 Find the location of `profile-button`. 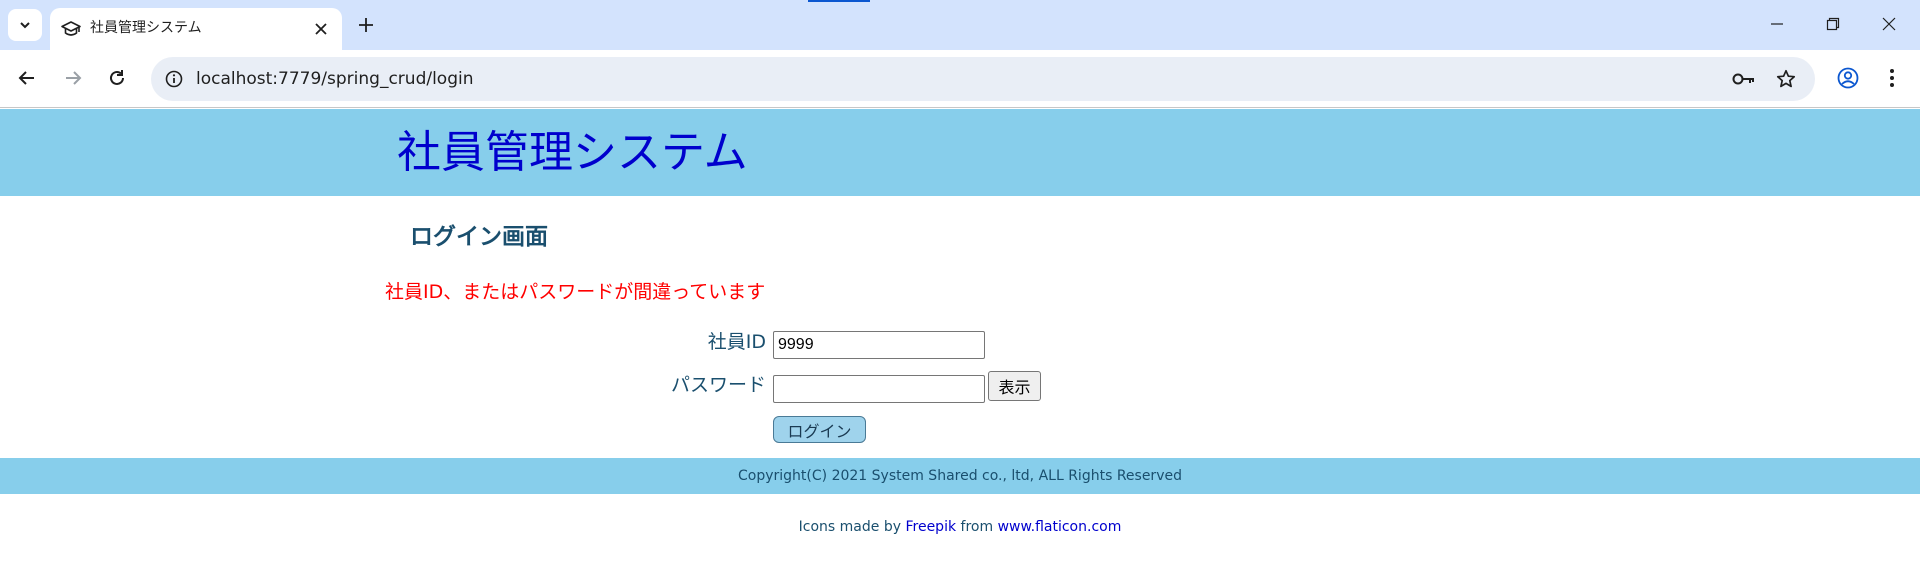

profile-button is located at coordinates (1848, 78).